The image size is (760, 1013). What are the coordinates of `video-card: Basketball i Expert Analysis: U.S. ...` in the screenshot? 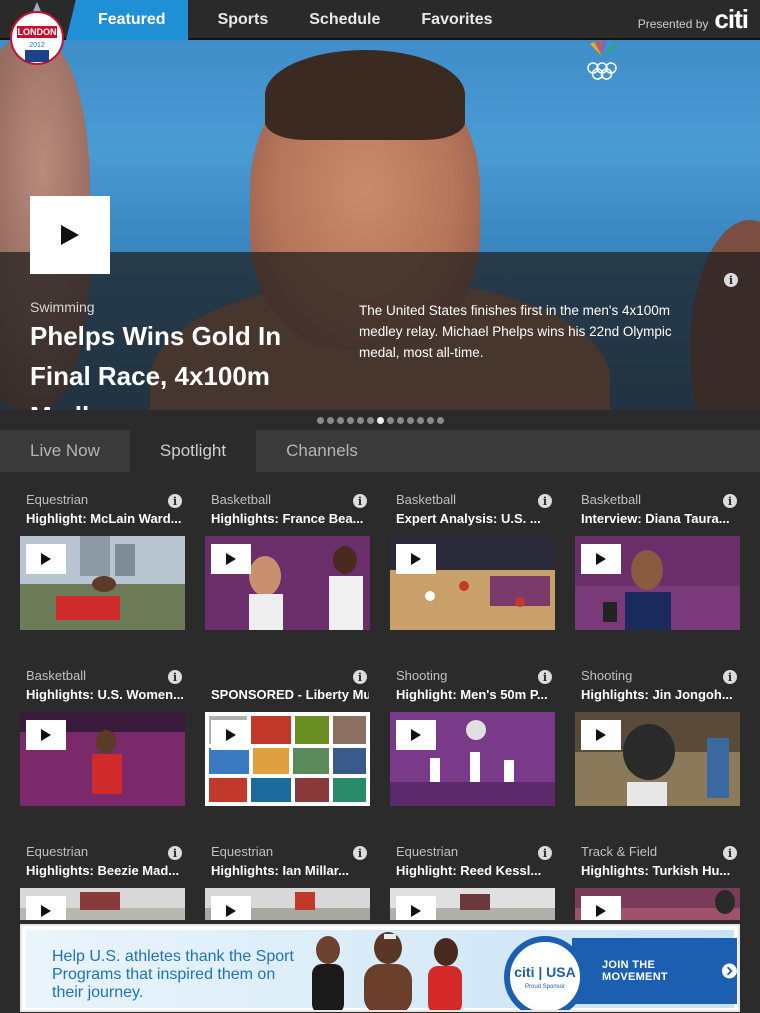 It's located at (473, 552).